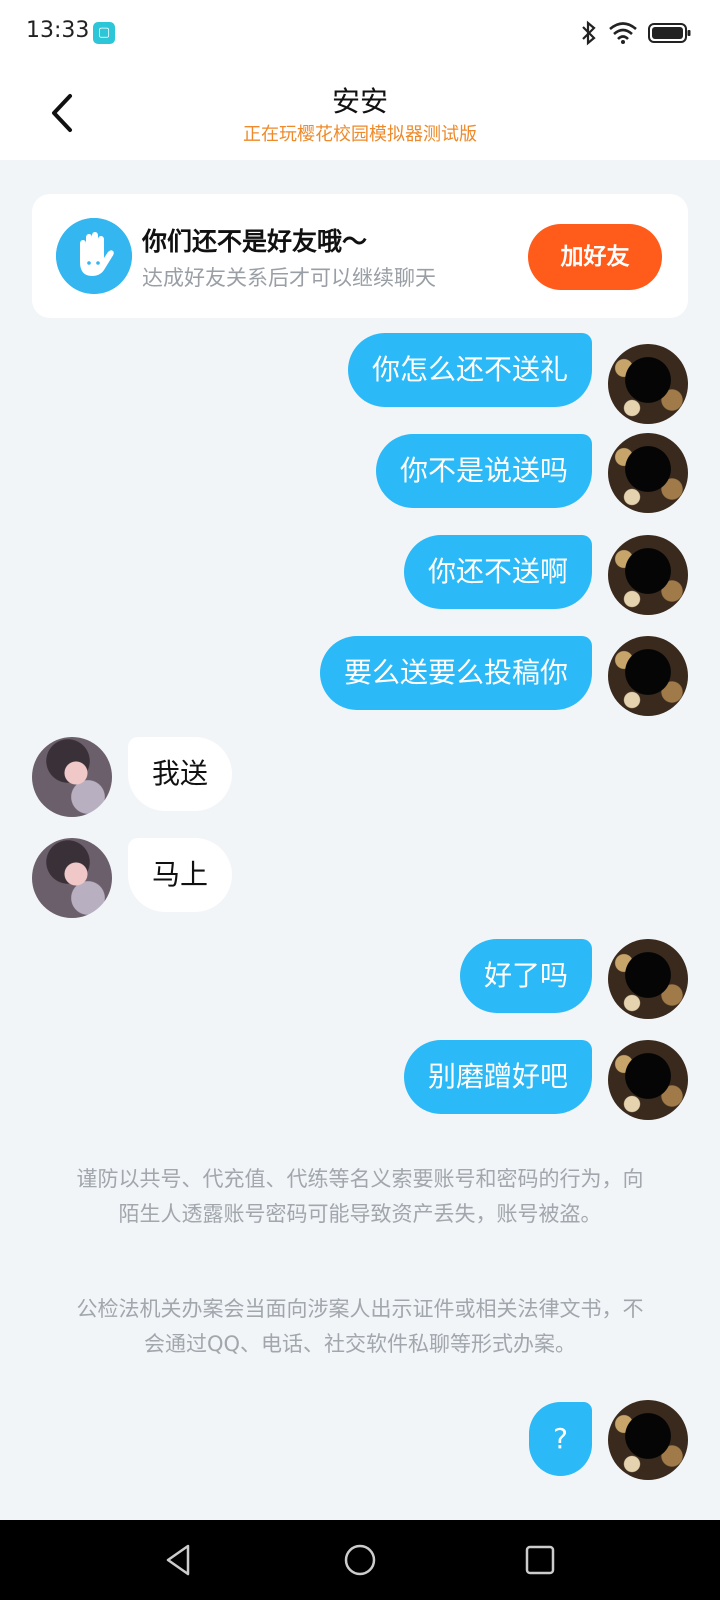  Describe the element at coordinates (58, 30) in the screenshot. I see `status-time: 13:33` at that location.